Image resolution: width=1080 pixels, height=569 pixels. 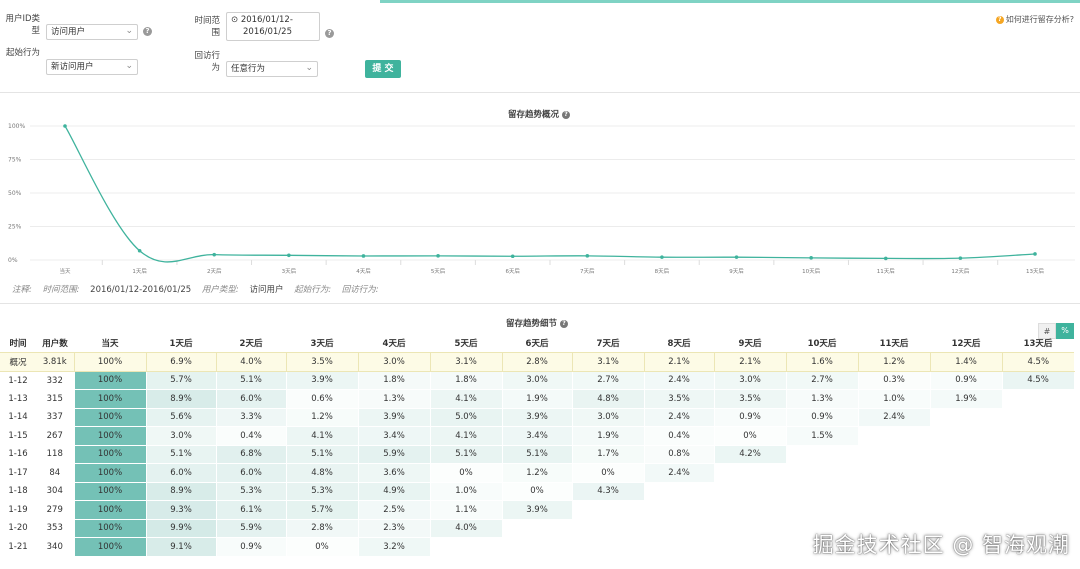 What do you see at coordinates (322, 399) in the screenshot?
I see `retention-cell: 0.6%` at bounding box center [322, 399].